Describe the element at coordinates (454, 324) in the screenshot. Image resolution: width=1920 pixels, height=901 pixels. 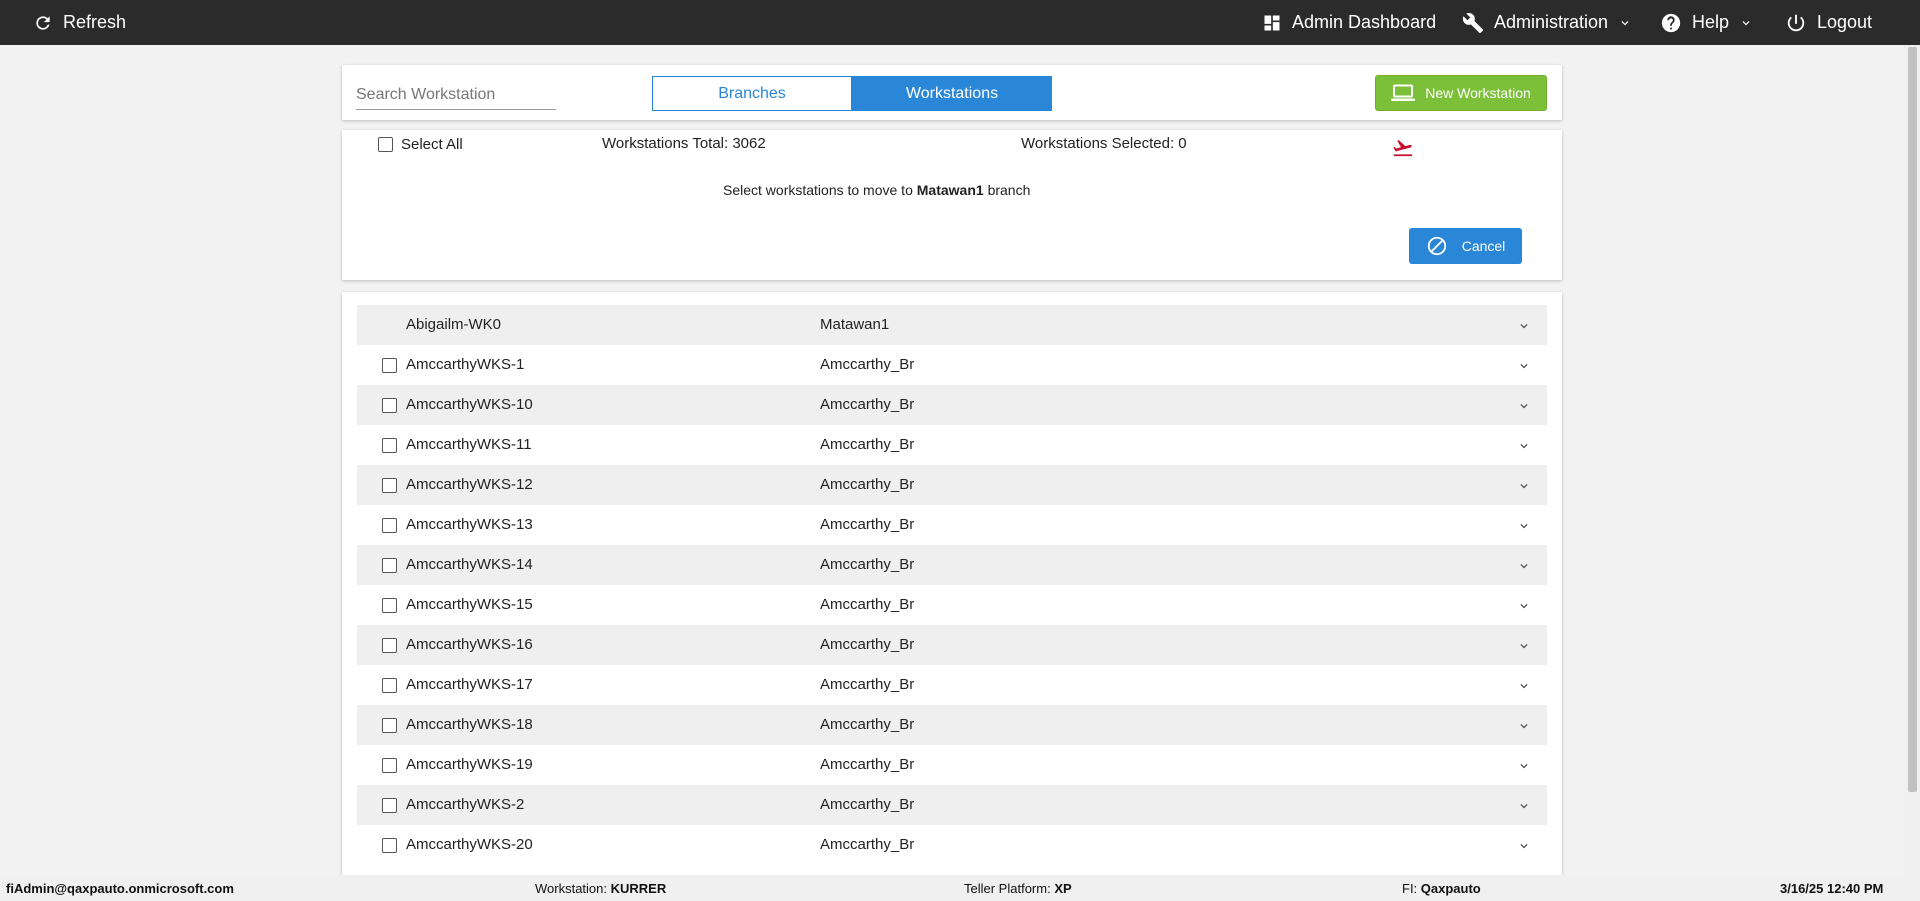
I see `workstation-name: Abigailm-WK0` at that location.